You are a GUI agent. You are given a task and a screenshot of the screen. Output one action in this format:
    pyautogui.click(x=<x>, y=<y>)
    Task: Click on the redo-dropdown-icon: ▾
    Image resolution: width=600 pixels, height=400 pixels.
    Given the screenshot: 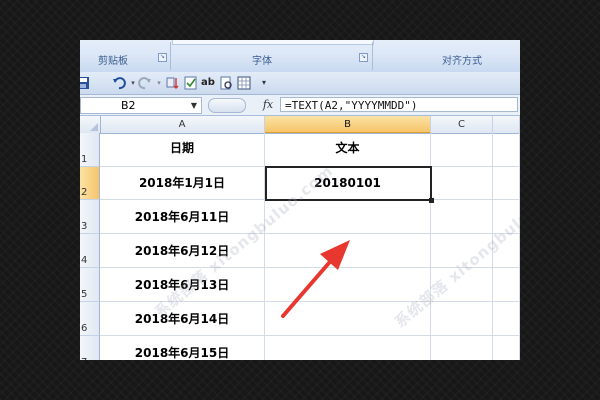 What is the action you would take?
    pyautogui.click(x=159, y=83)
    